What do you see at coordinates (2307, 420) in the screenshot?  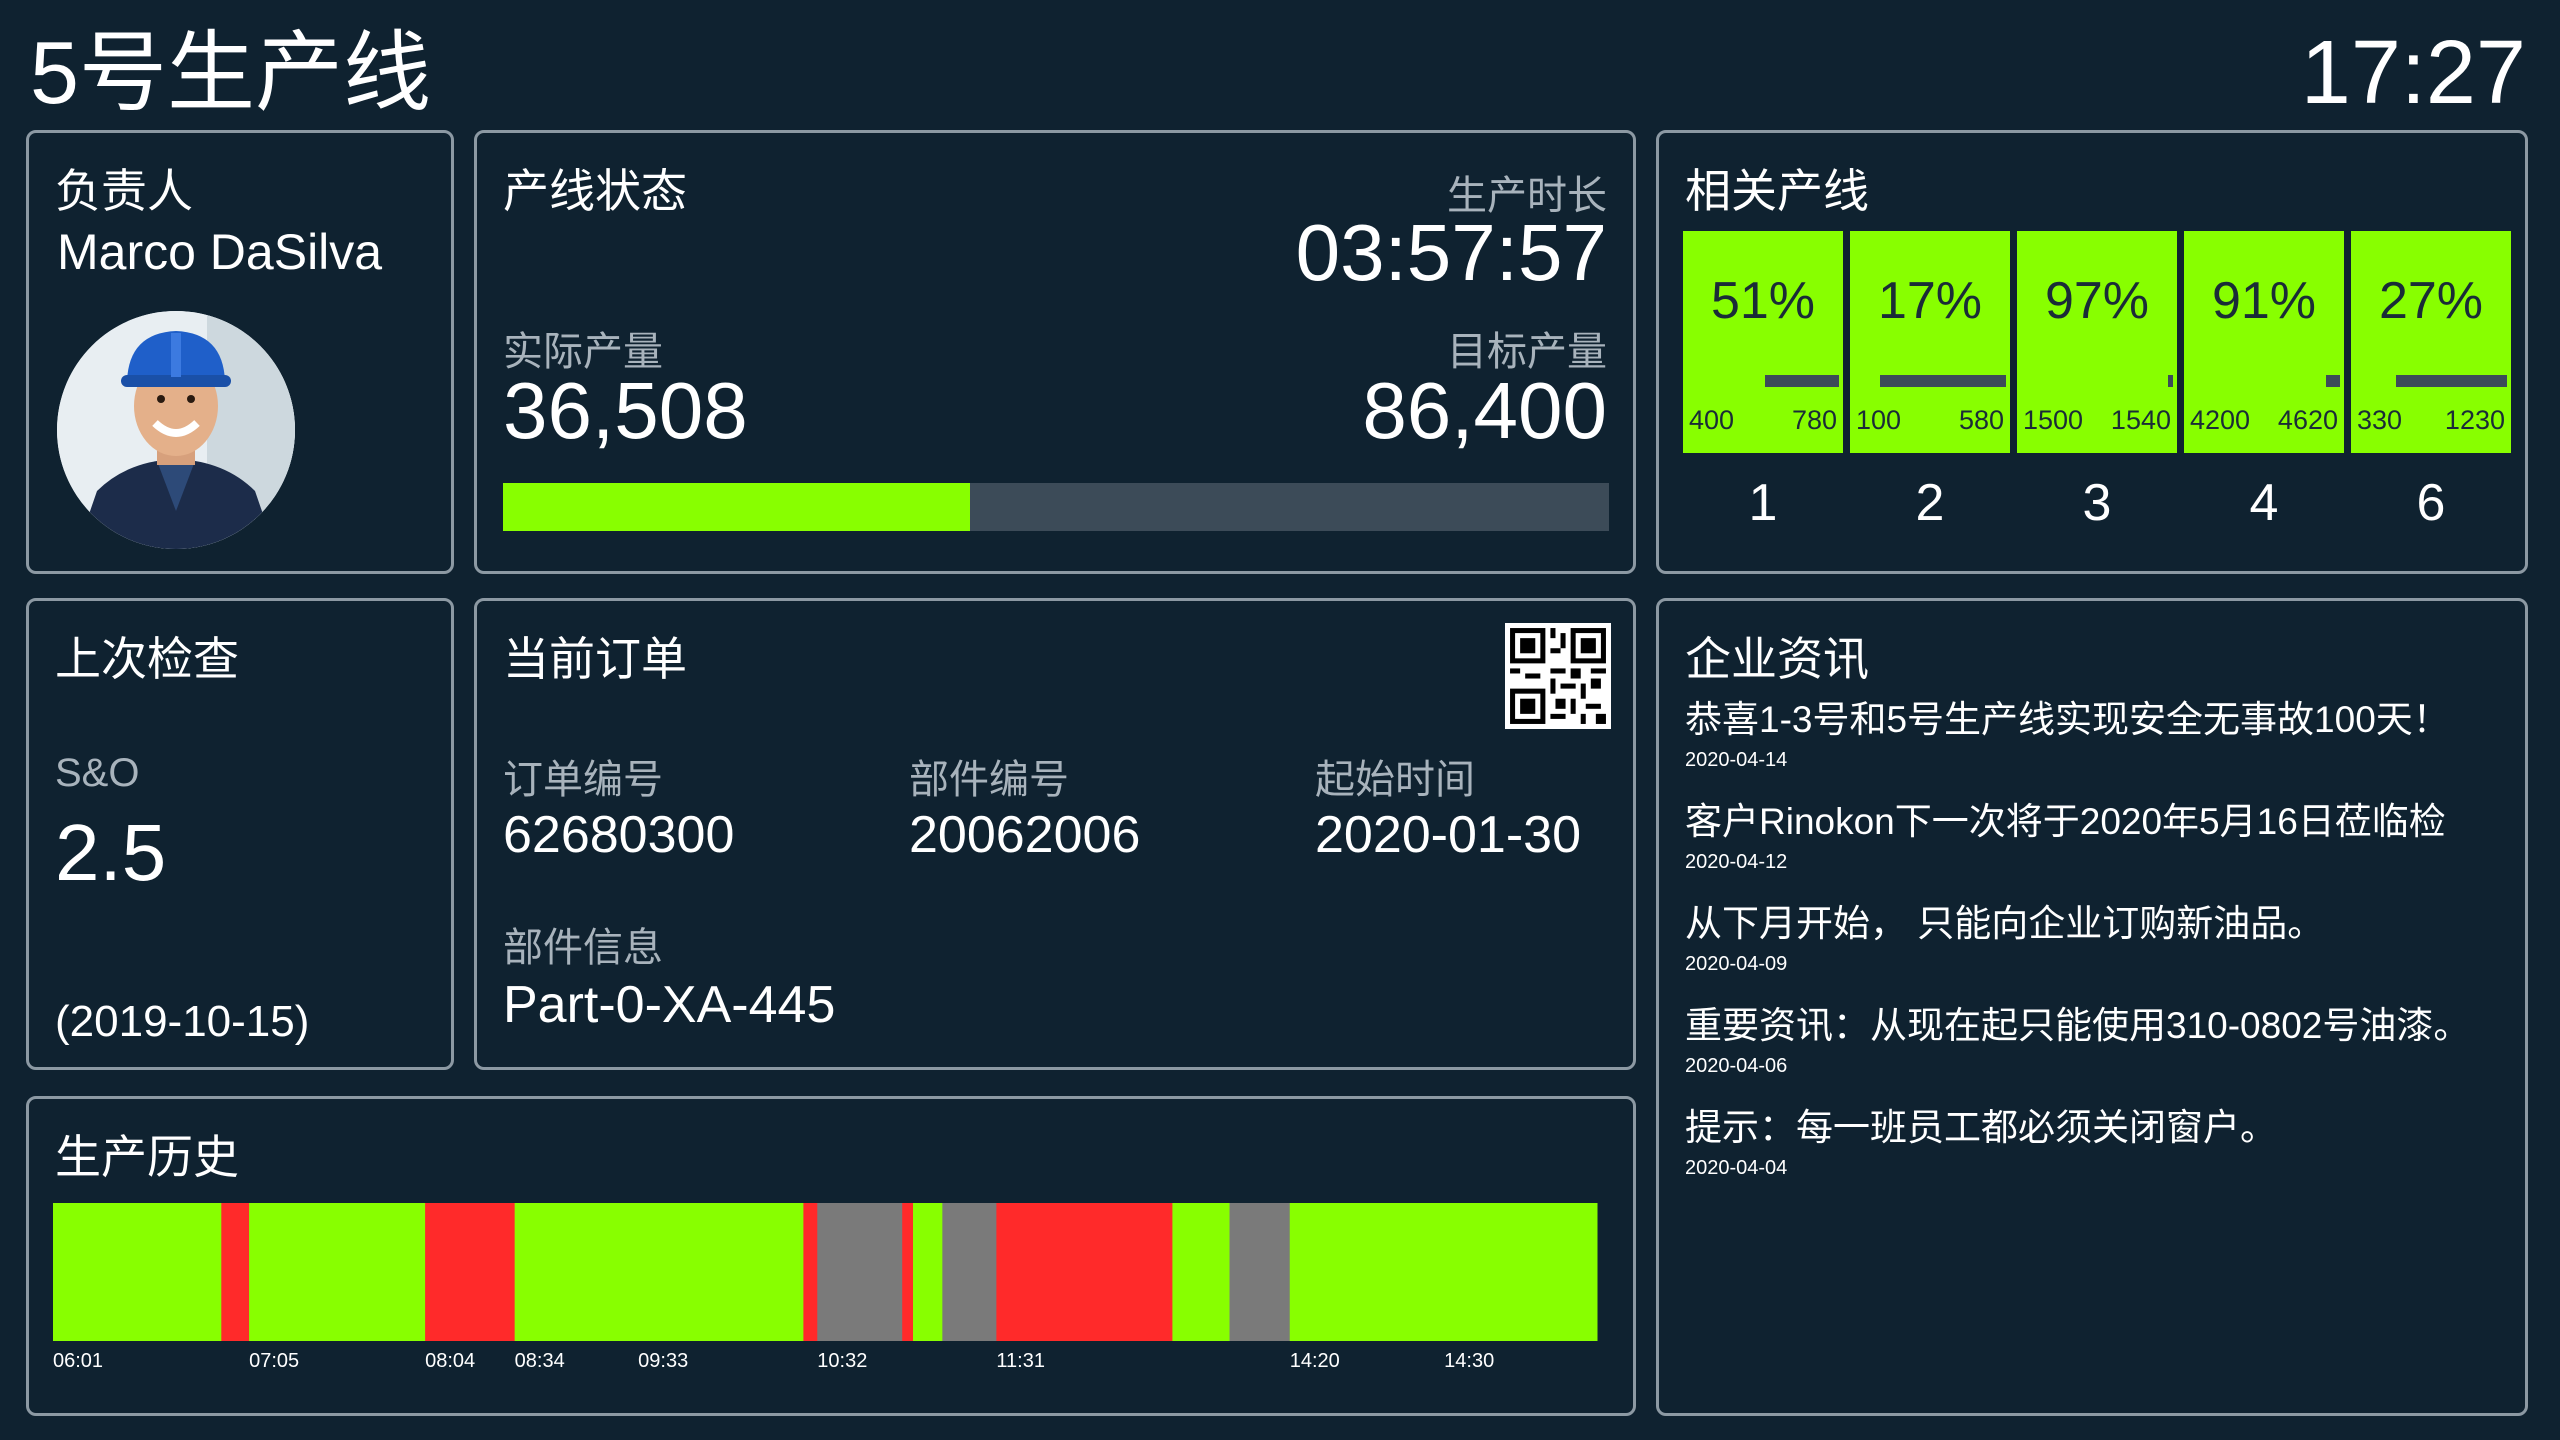 I see `line-range-high: 4620` at bounding box center [2307, 420].